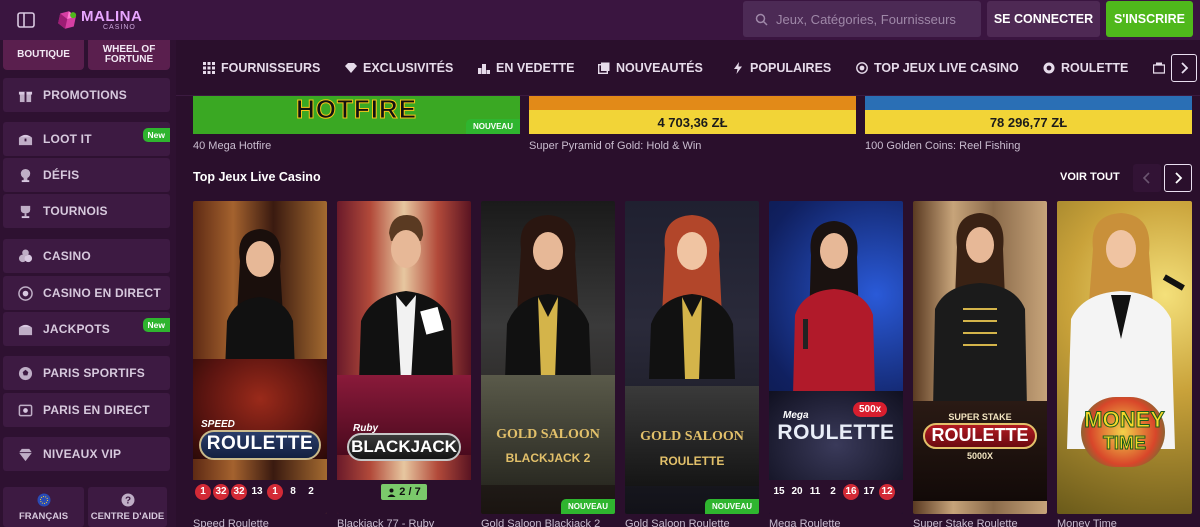 The height and width of the screenshot is (527, 1200). I want to click on game-tile-super-stake-roulette: SUPER STAKE ROULETTE 5000X, so click(980, 357).